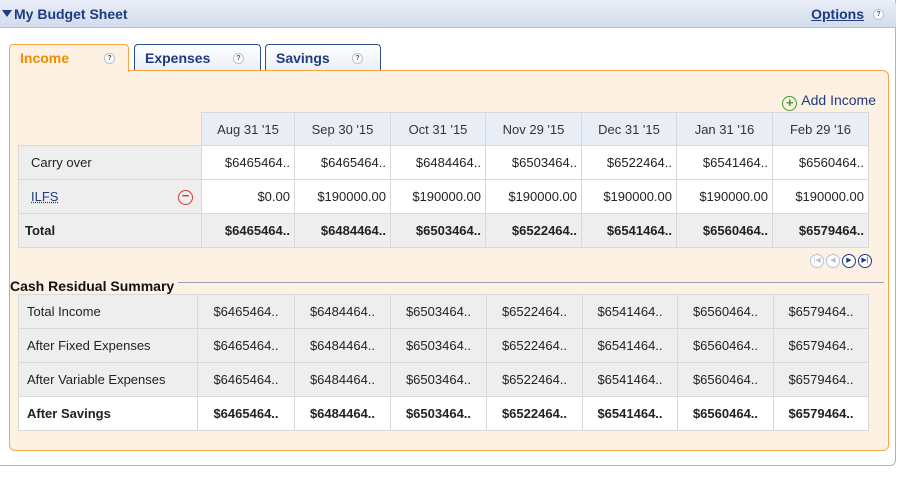 The width and height of the screenshot is (900, 480). What do you see at coordinates (108, 345) in the screenshot?
I see `row-label: After Fixed Expenses` at bounding box center [108, 345].